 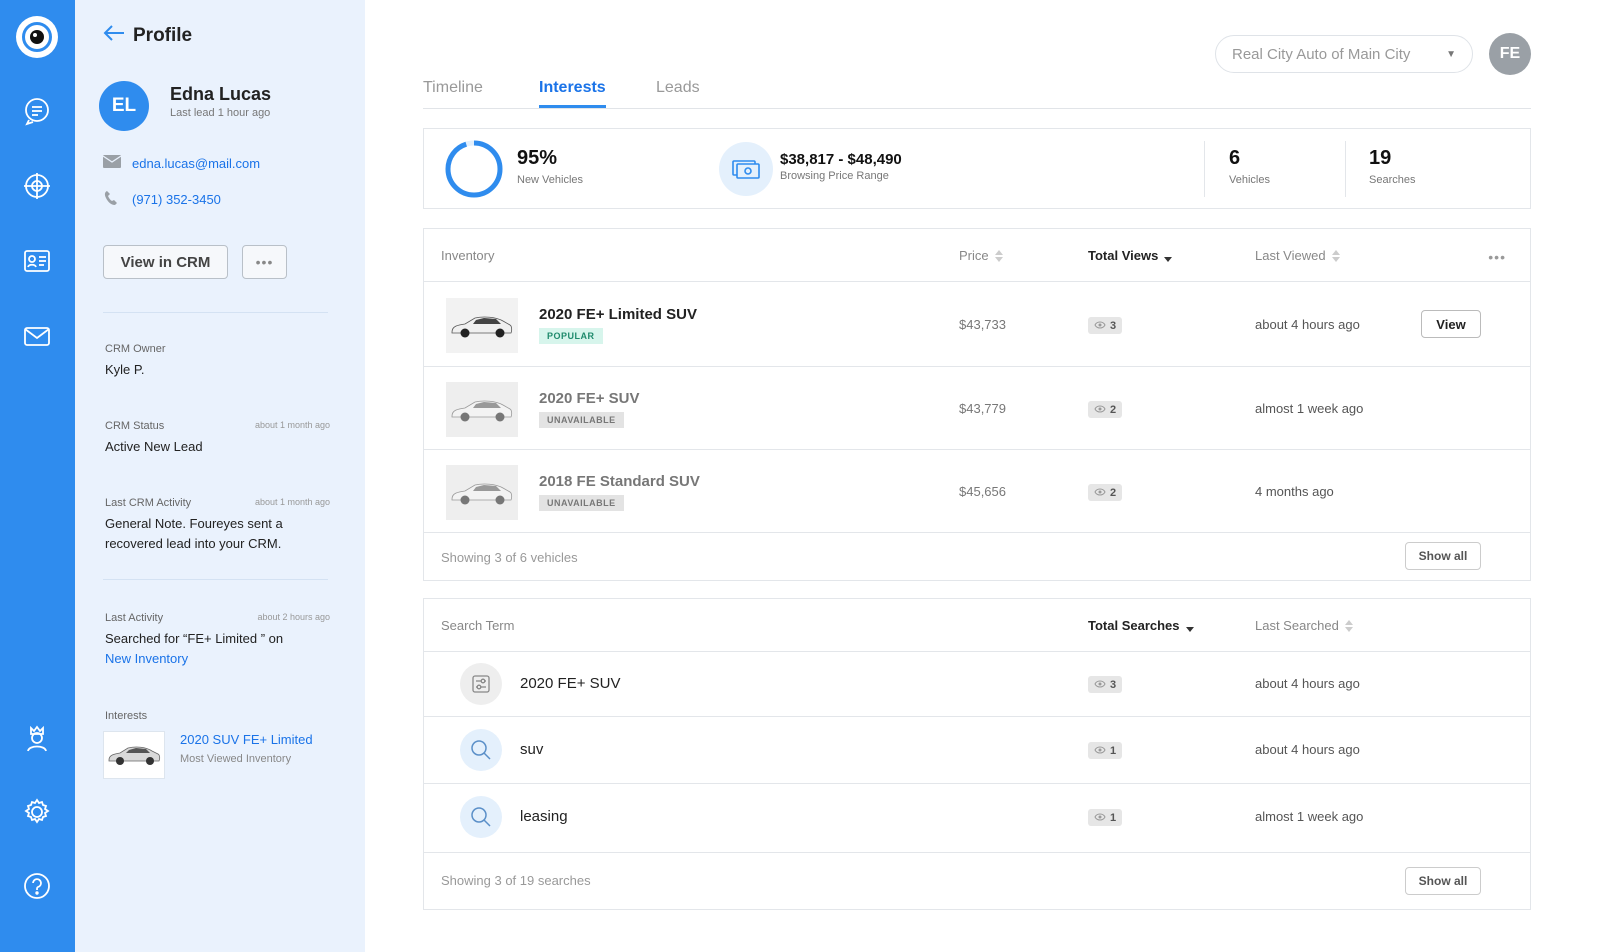 What do you see at coordinates (1443, 881) in the screenshot?
I see `show-all-searches-button: Show all` at bounding box center [1443, 881].